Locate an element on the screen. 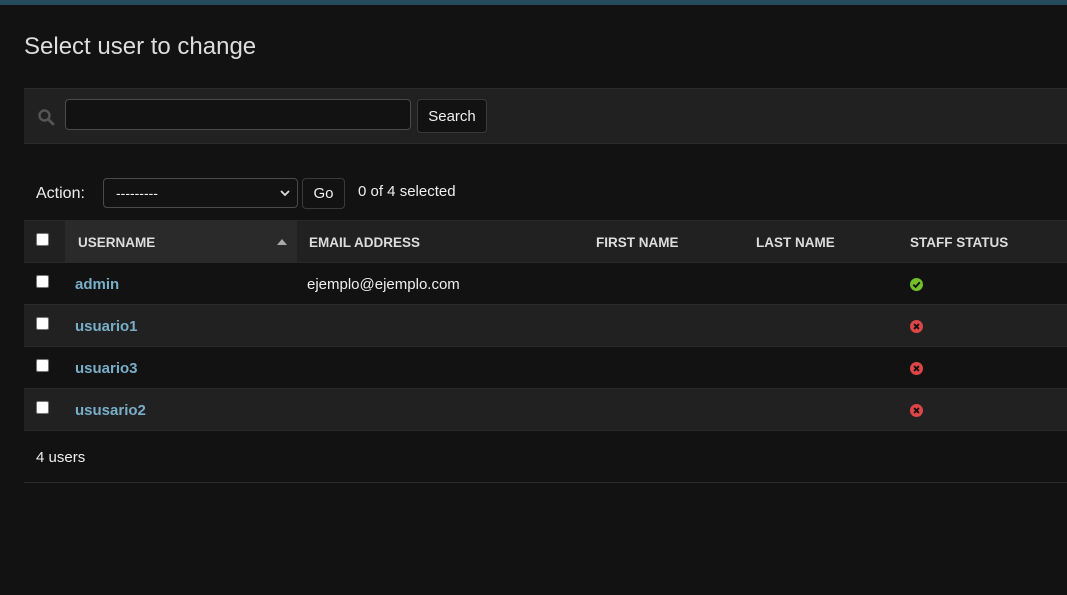 This screenshot has height=595, width=1067. table-row: usuario1 is located at coordinates (545, 325).